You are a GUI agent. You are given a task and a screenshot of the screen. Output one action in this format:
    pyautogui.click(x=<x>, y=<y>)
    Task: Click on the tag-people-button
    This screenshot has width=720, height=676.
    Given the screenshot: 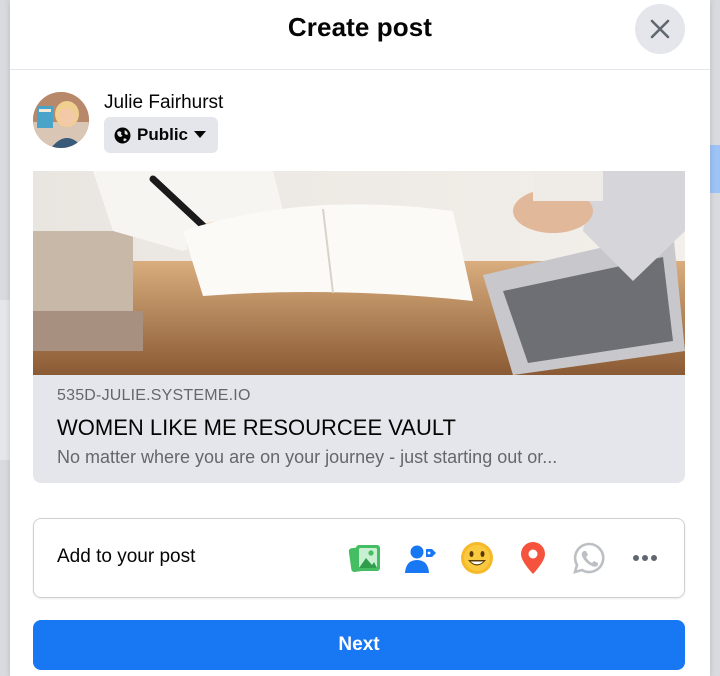 What is the action you would take?
    pyautogui.click(x=421, y=558)
    